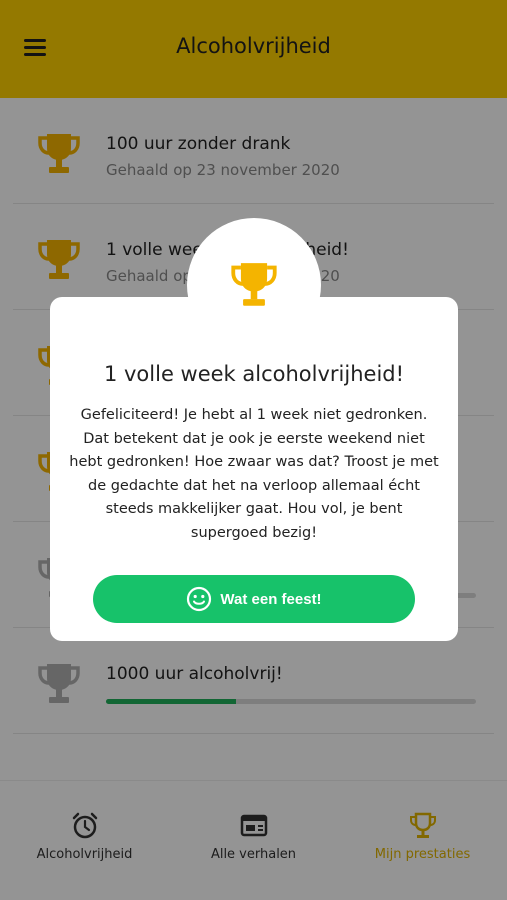  I want to click on celebrate-button: Wat een feest!, so click(254, 599).